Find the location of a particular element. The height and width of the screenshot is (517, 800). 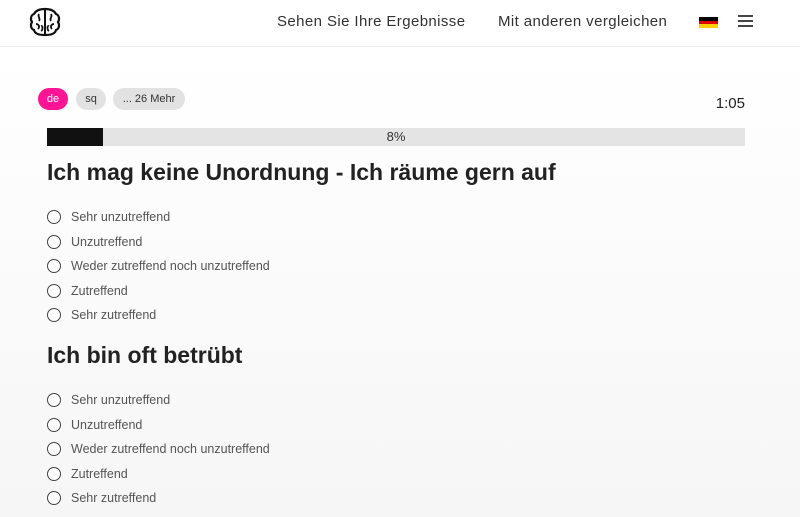

question-title: Ich bin oft betrübt is located at coordinates (145, 355).